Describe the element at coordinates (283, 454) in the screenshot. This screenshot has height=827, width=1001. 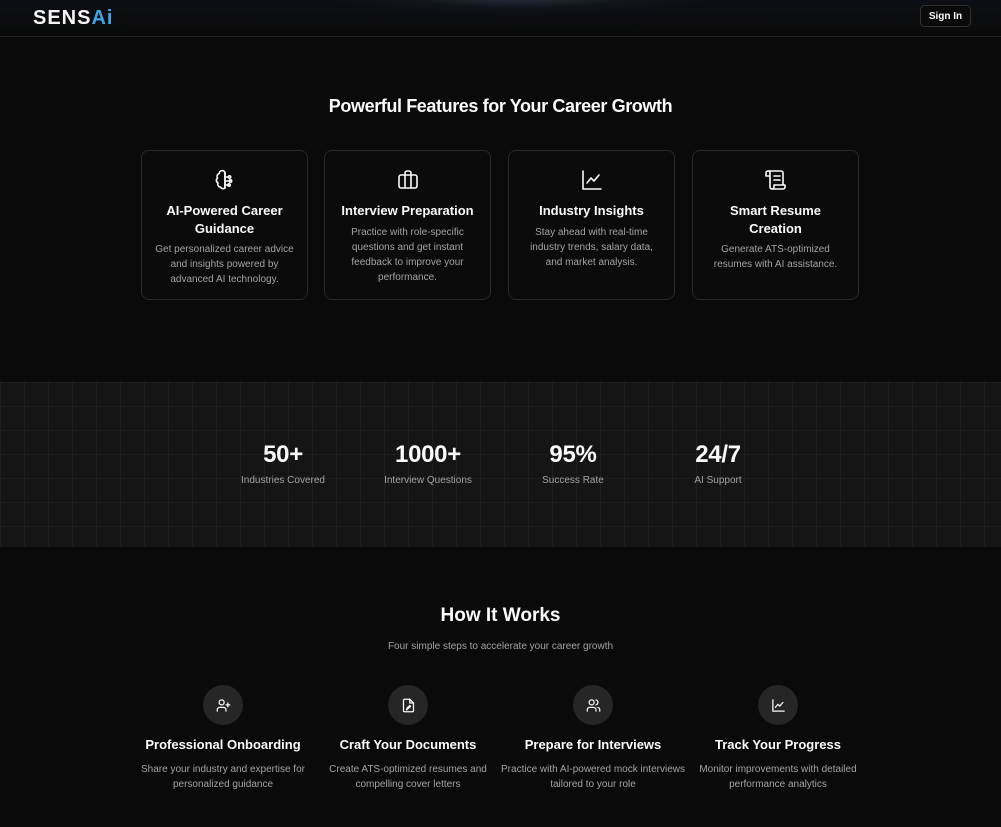
I see `stat-value: 50+` at that location.